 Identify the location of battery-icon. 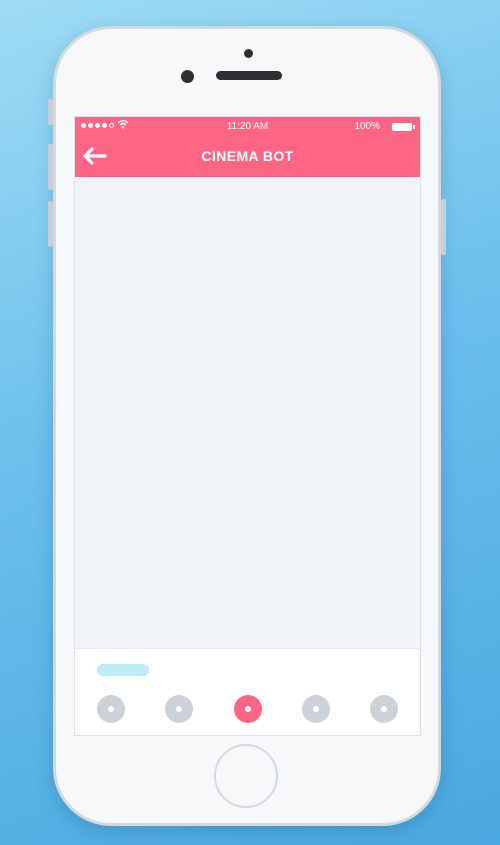
(403, 127).